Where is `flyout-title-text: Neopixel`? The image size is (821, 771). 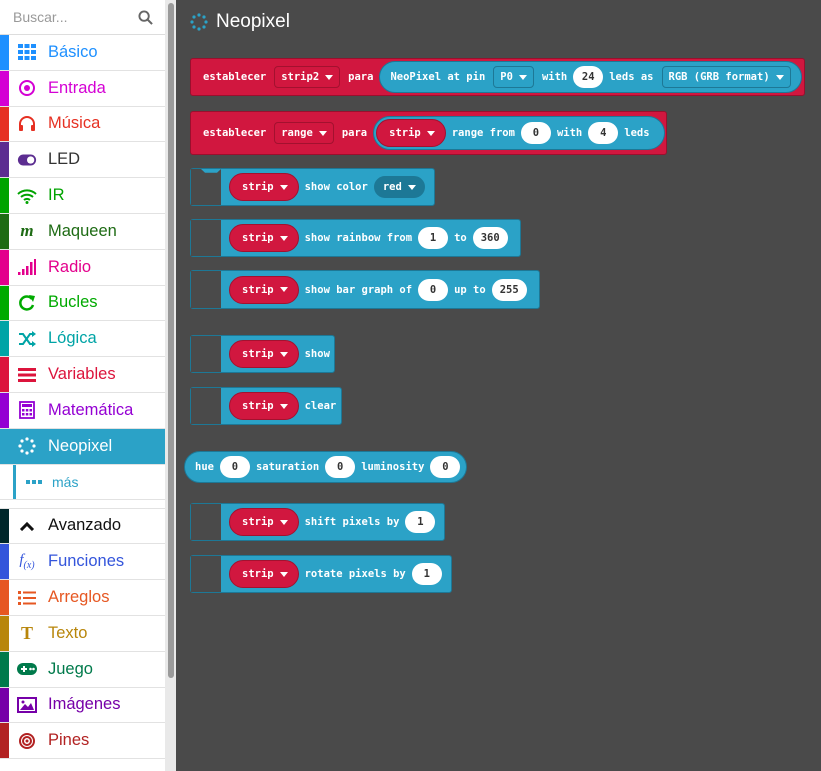
flyout-title-text: Neopixel is located at coordinates (253, 21).